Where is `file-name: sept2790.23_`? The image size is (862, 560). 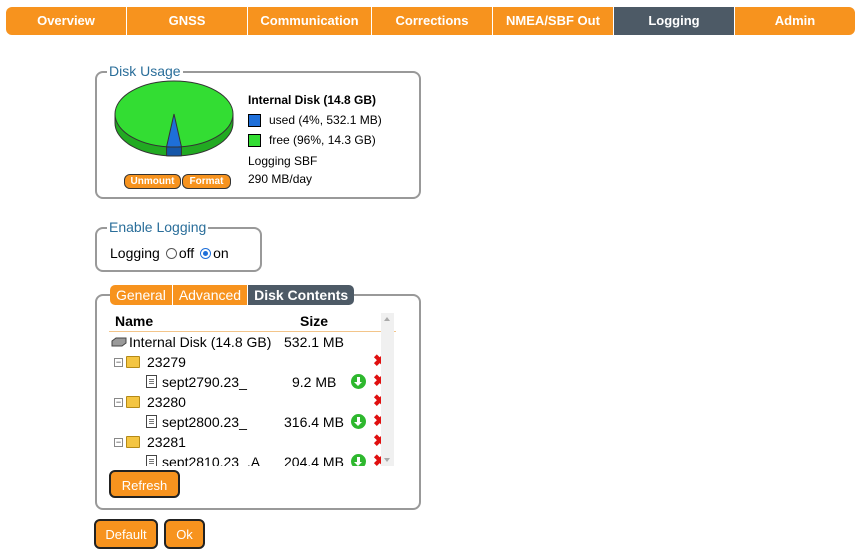 file-name: sept2790.23_ is located at coordinates (204, 382).